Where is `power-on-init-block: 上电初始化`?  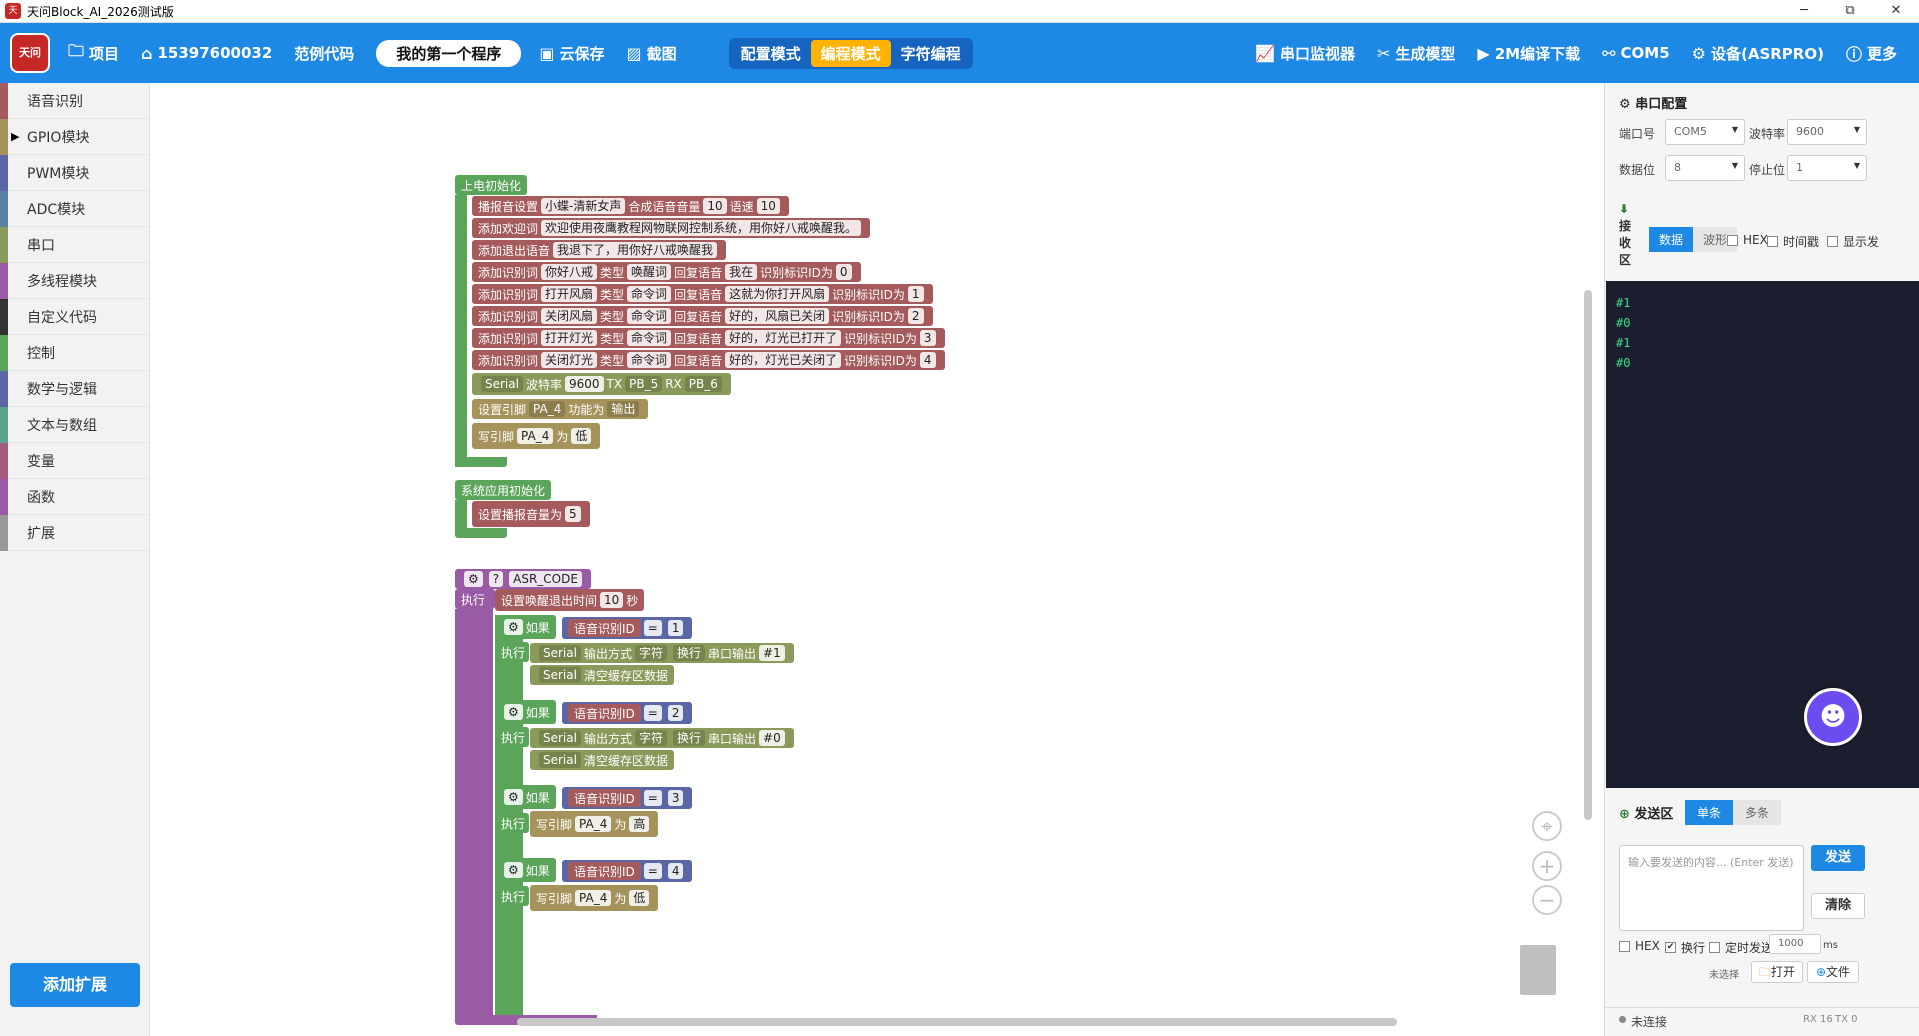 power-on-init-block: 上电初始化 is located at coordinates (491, 185).